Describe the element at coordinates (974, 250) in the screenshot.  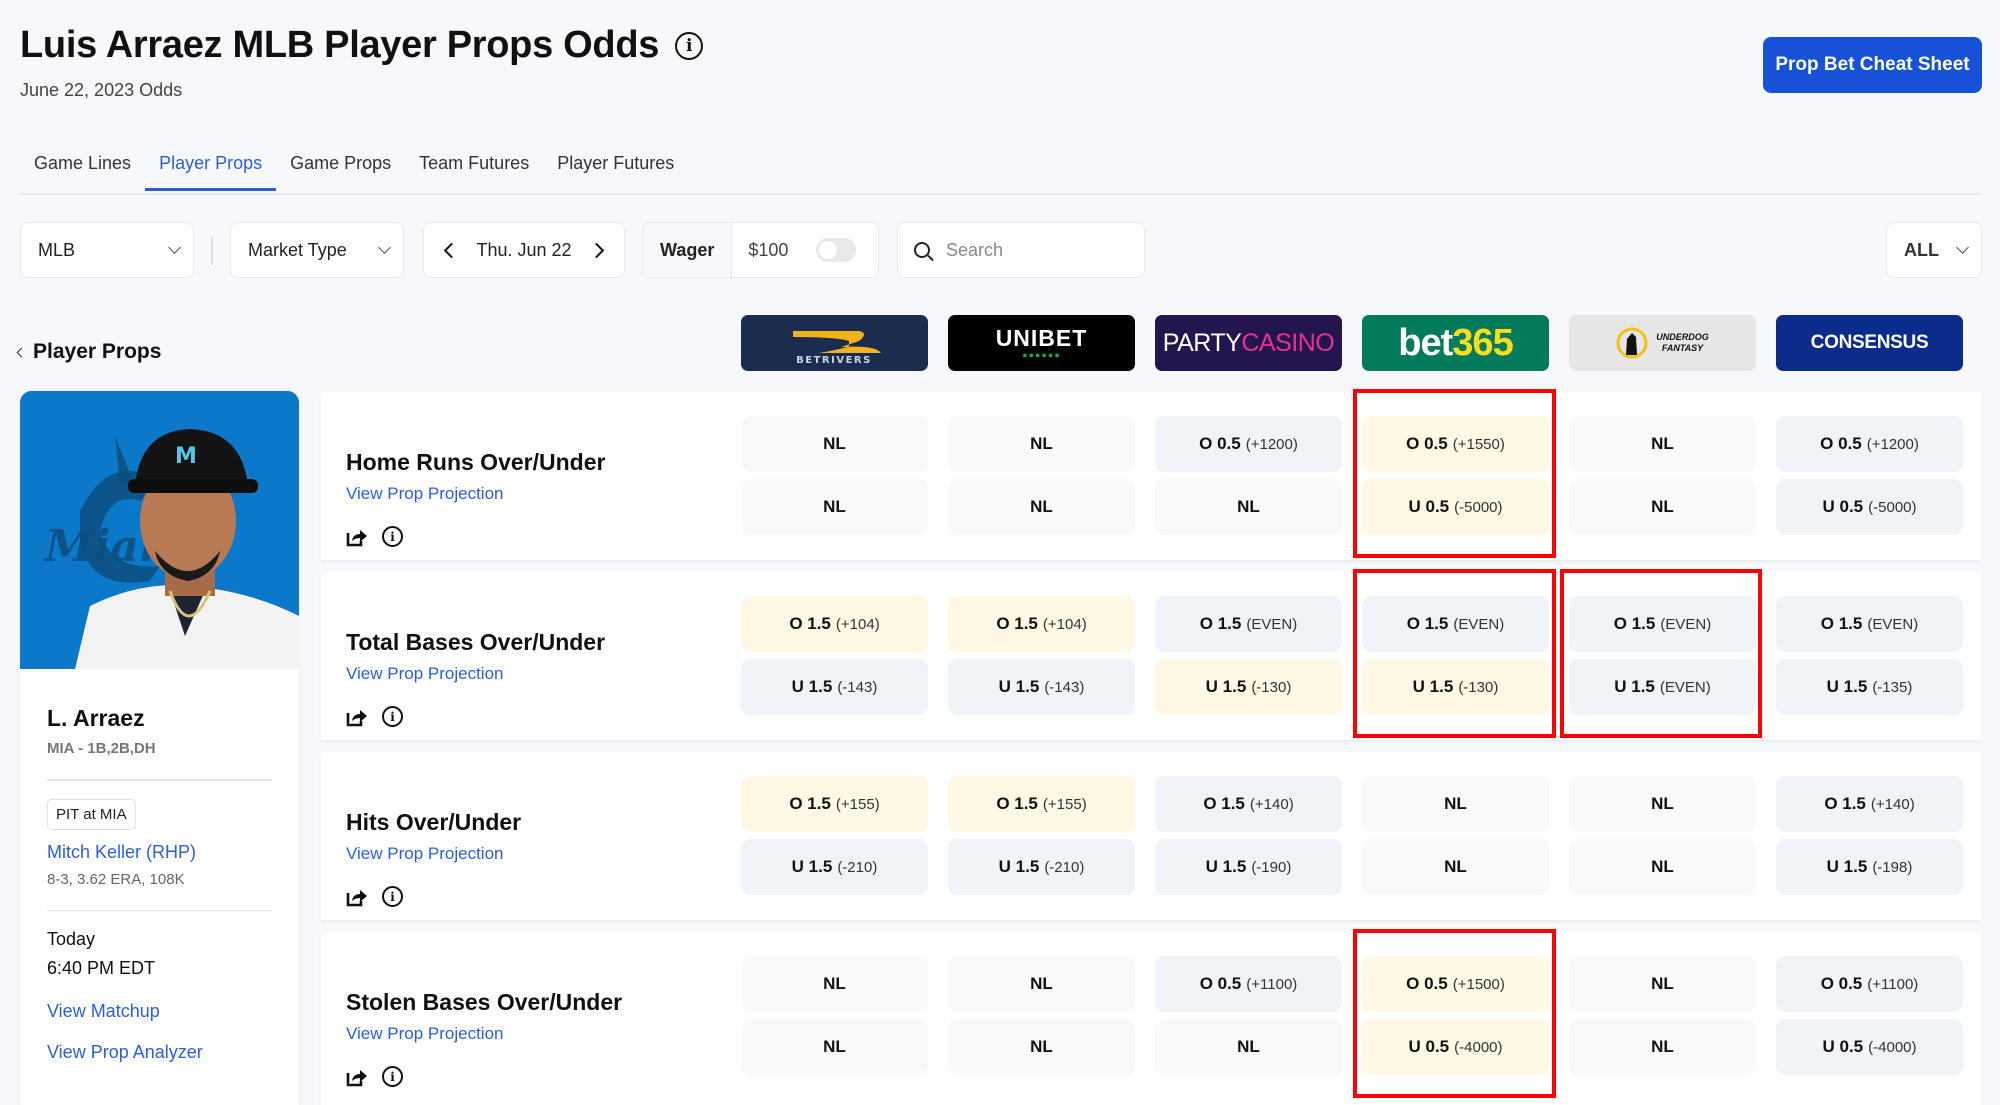
I see `search-input: Search` at that location.